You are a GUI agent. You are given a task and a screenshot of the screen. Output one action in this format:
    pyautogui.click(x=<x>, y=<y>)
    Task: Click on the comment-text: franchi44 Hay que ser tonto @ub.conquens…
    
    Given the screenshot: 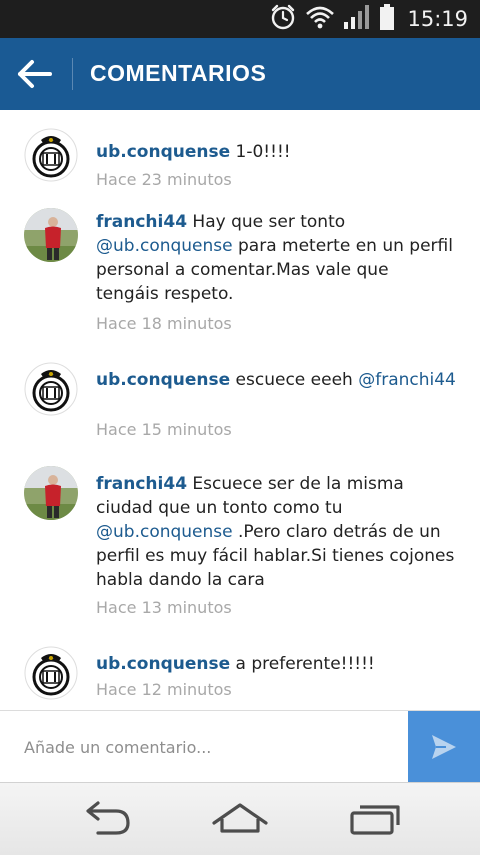 What is the action you would take?
    pyautogui.click(x=276, y=258)
    